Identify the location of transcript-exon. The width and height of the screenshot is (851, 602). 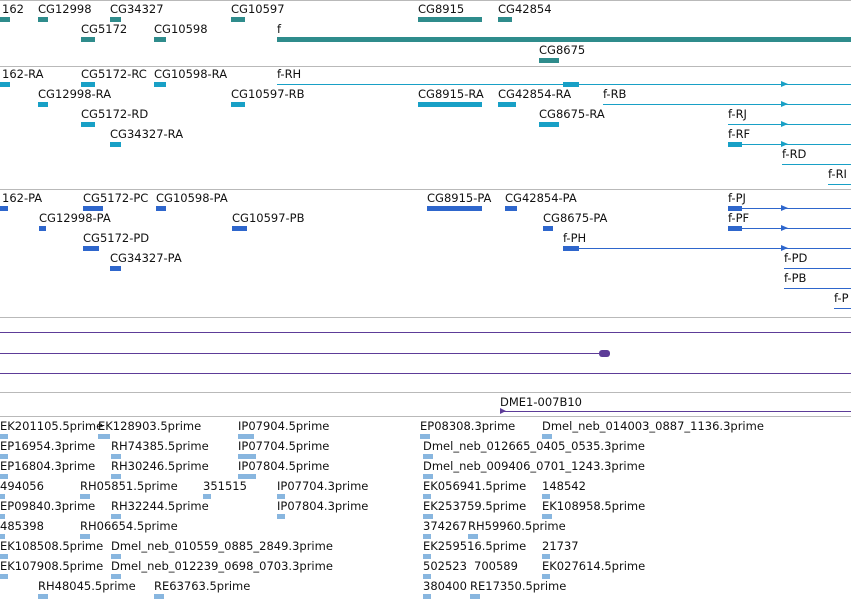
(571, 84).